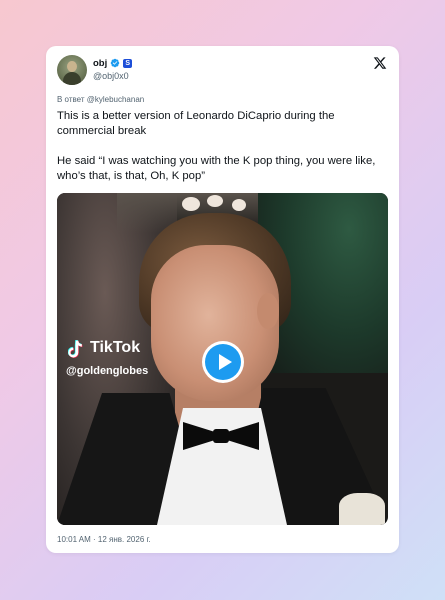 Image resolution: width=445 pixels, height=600 pixels. I want to click on tiktok-icon, so click(75, 349).